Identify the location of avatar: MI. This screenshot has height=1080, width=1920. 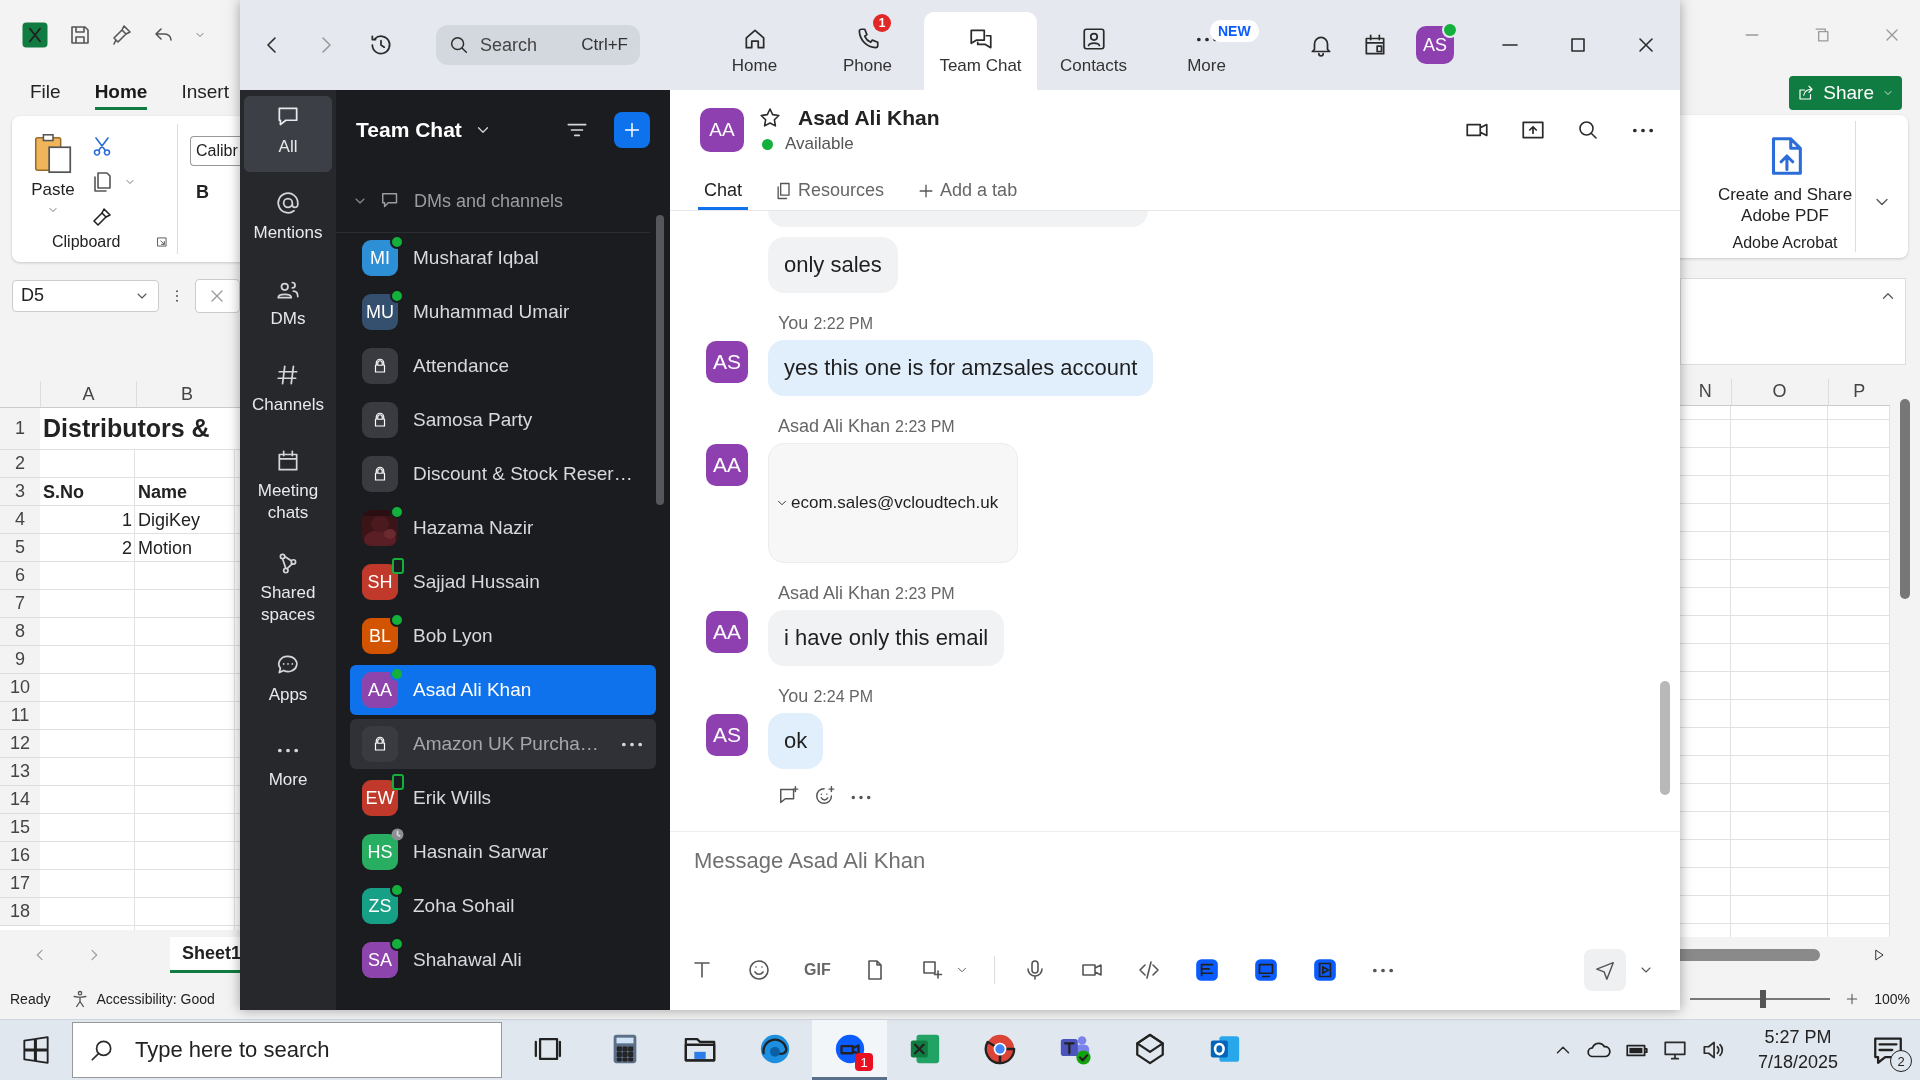
(380, 258).